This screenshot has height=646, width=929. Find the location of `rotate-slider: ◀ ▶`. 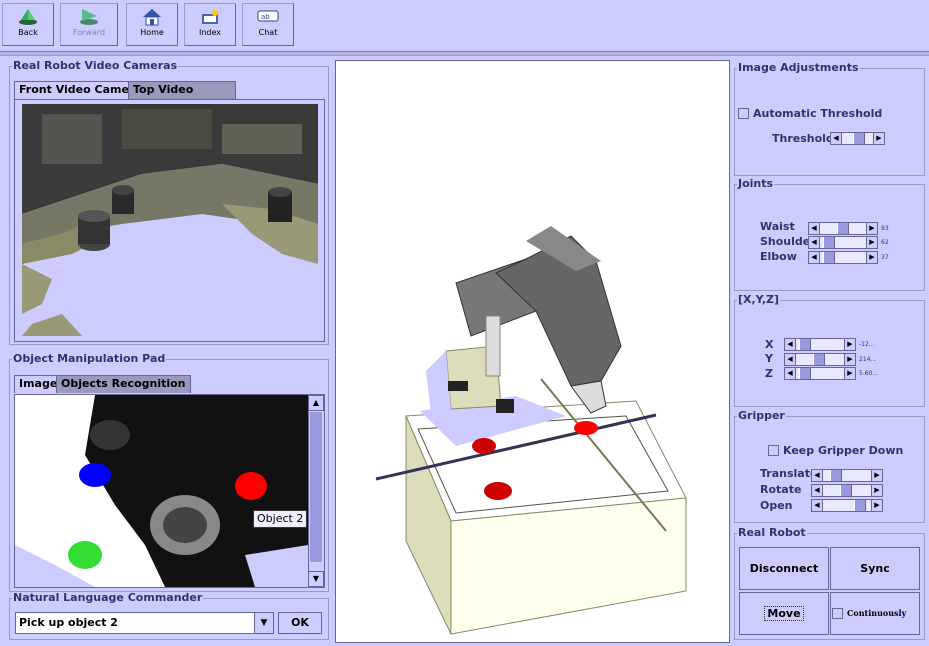

rotate-slider: ◀ ▶ is located at coordinates (847, 490).